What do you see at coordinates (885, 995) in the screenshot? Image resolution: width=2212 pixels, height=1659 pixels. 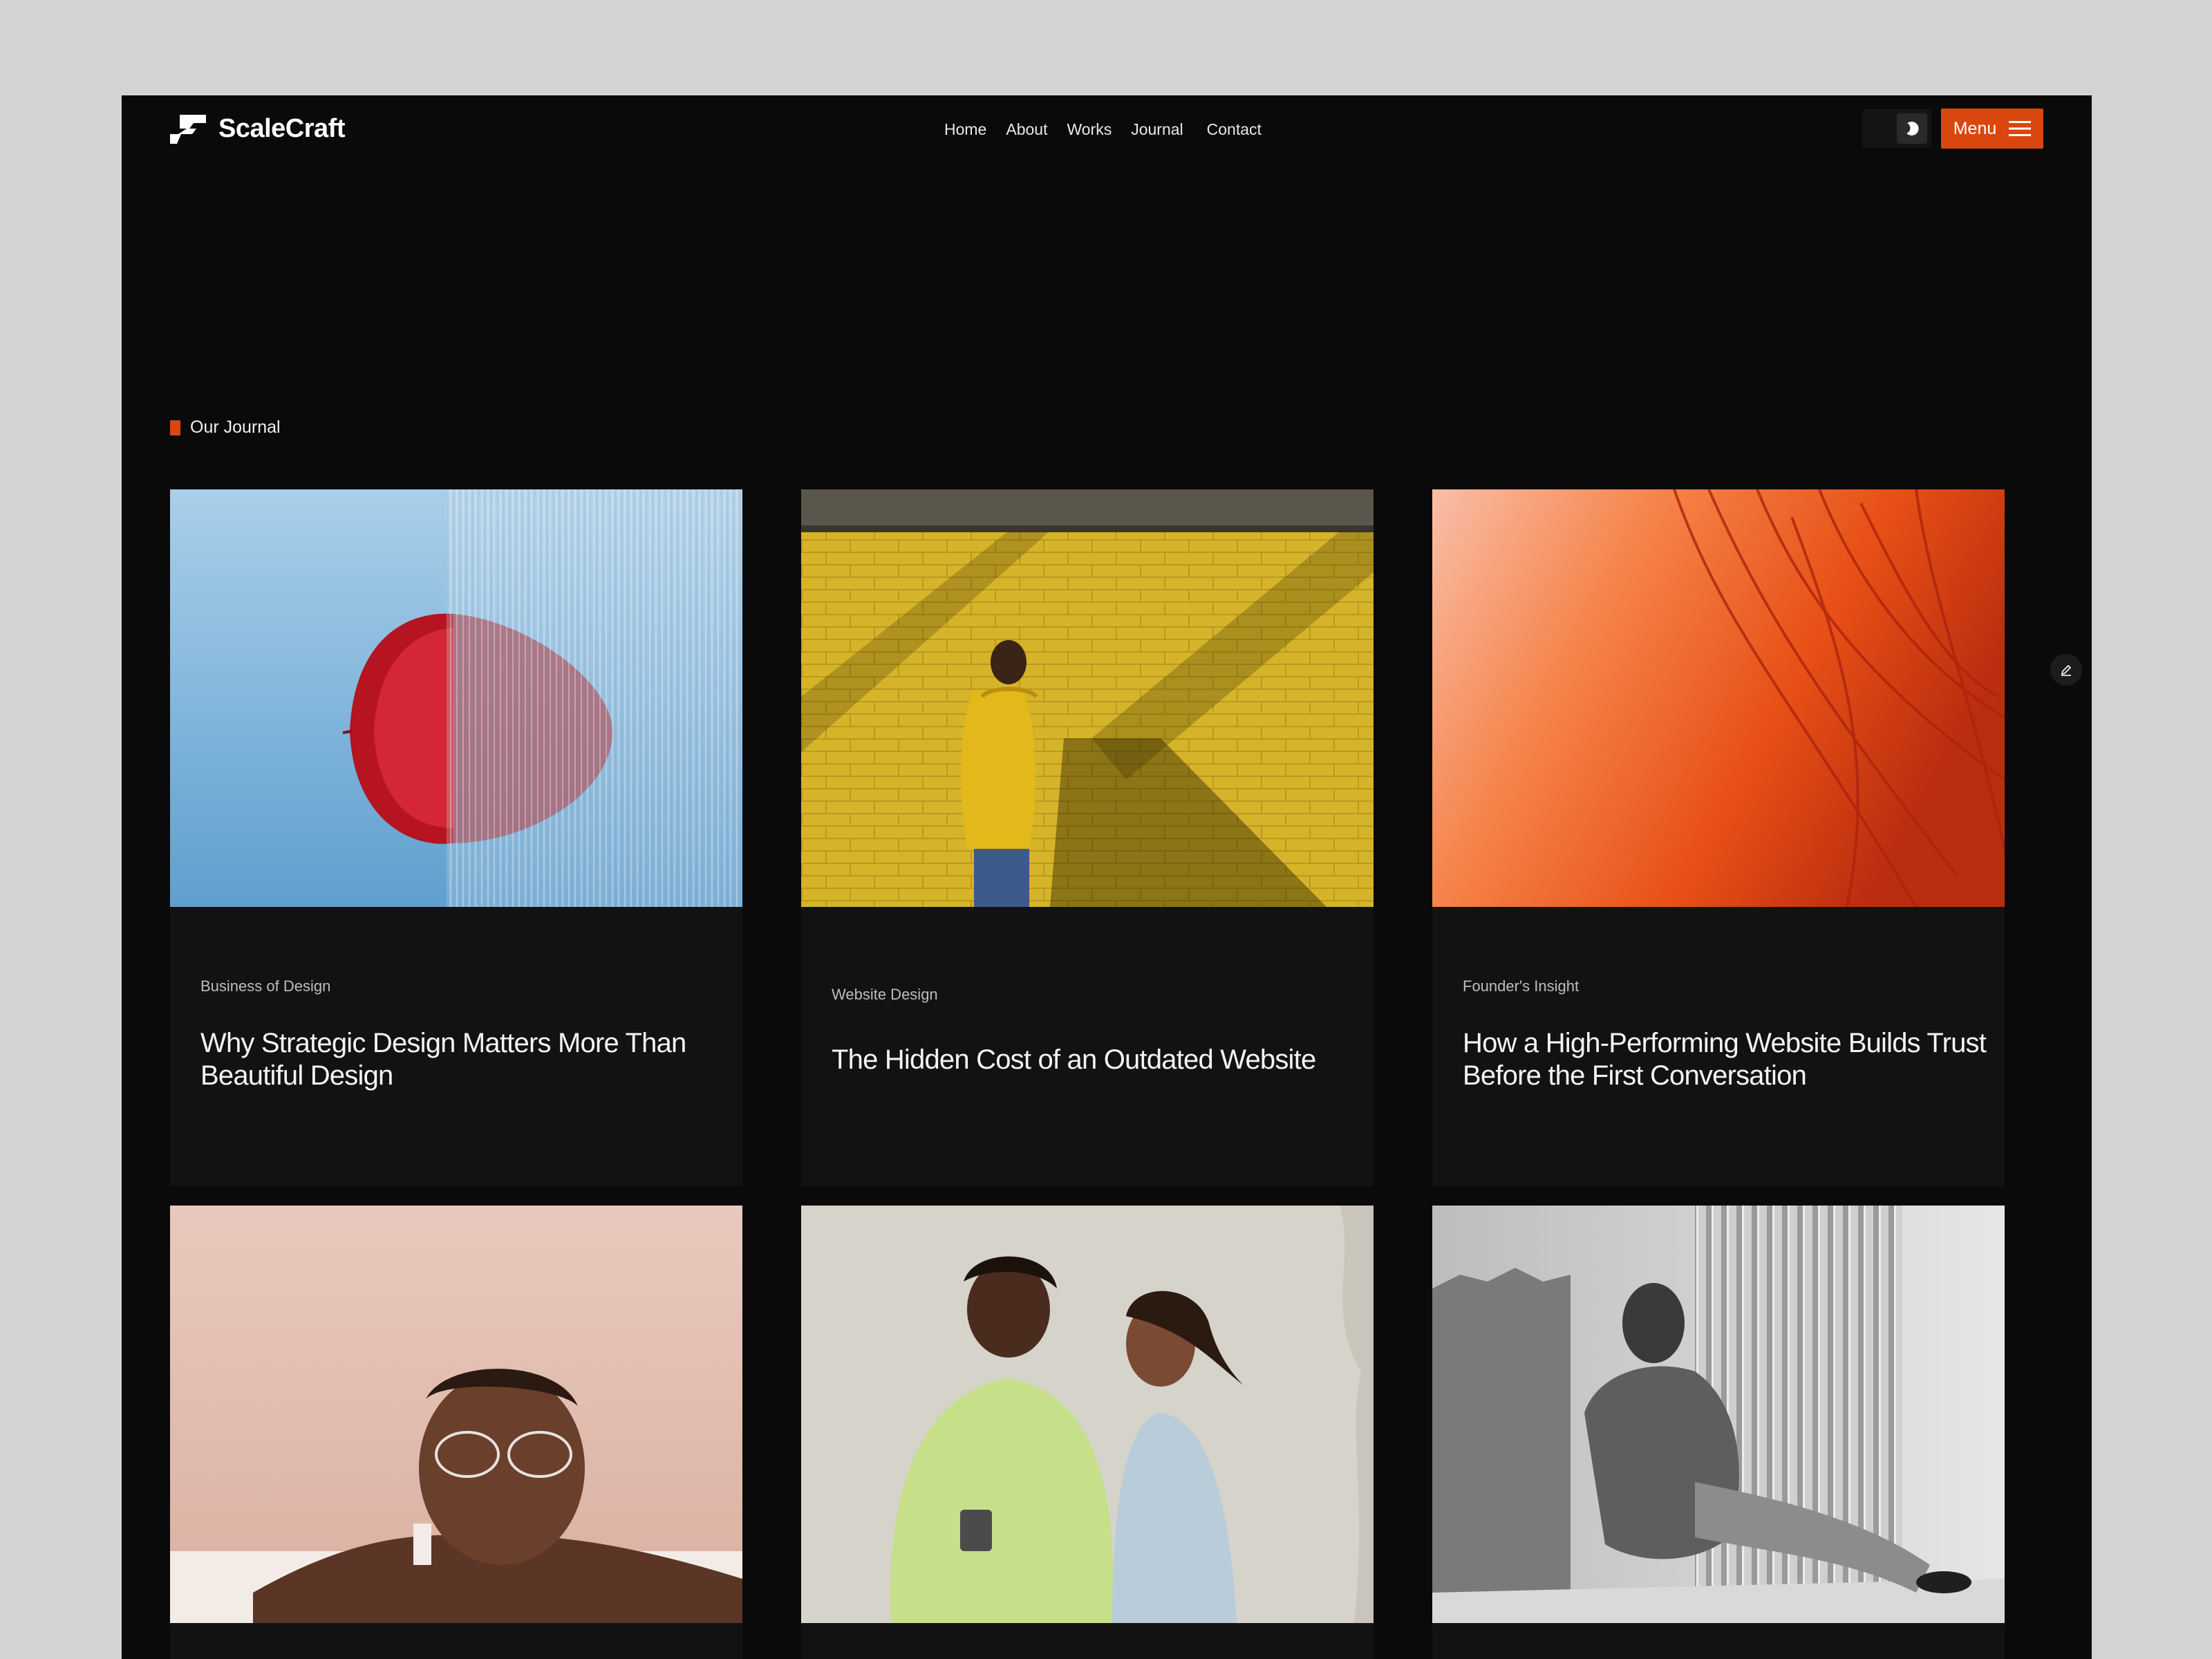 I see `card-category: Website Design` at bounding box center [885, 995].